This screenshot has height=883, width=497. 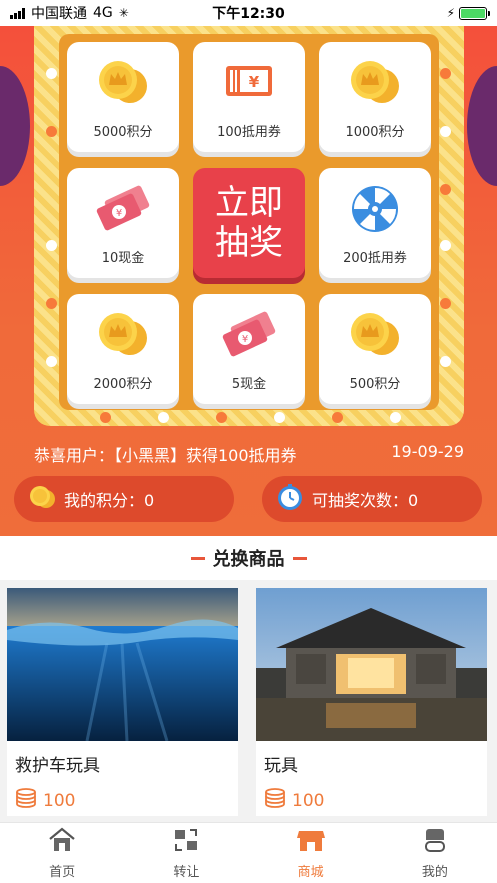 I want to click on tab-shop: 商城, so click(x=311, y=853).